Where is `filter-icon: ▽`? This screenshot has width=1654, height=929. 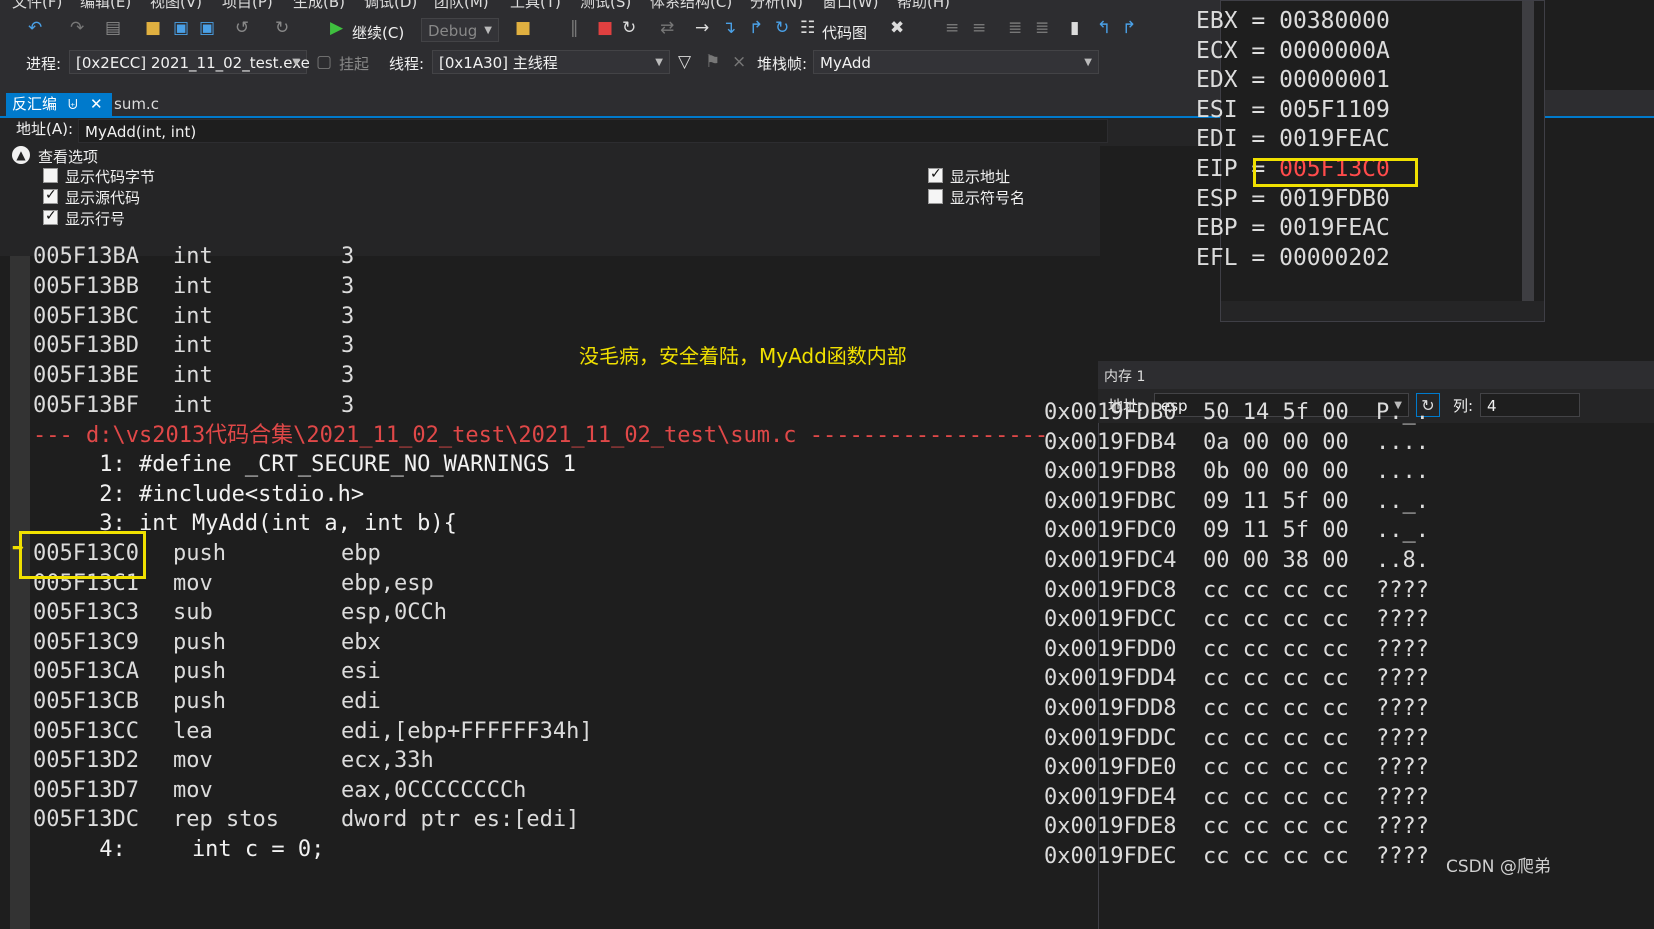 filter-icon: ▽ is located at coordinates (684, 62).